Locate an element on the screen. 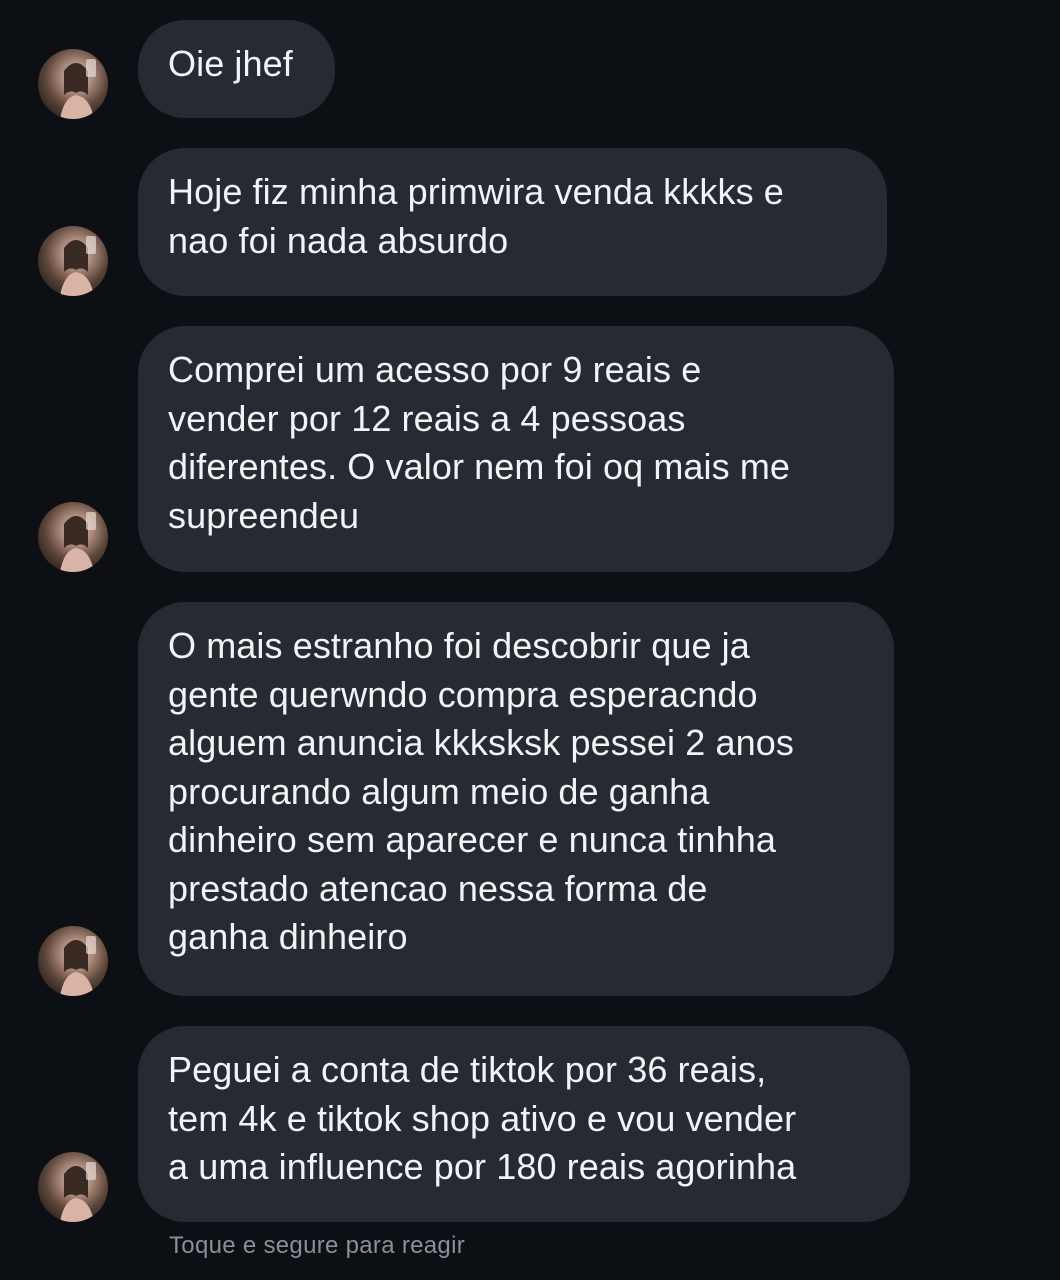 This screenshot has height=1280, width=1060. reaction-hint: Toque e segure para reagir is located at coordinates (317, 1245).